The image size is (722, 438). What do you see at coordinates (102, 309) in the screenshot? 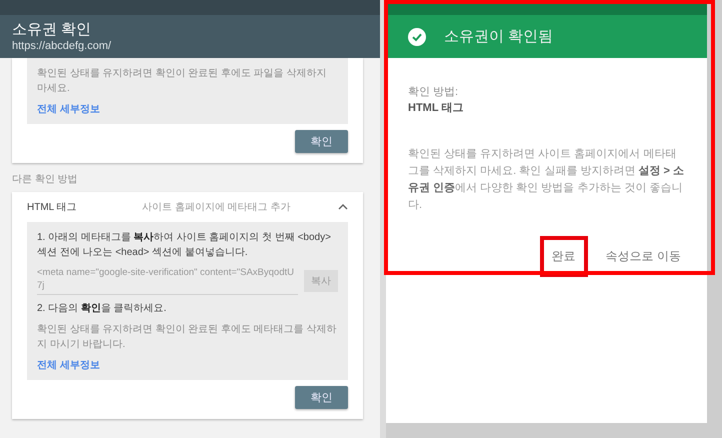
I see `step-text: 2. 다음의 확인을 클릭하세요.` at bounding box center [102, 309].